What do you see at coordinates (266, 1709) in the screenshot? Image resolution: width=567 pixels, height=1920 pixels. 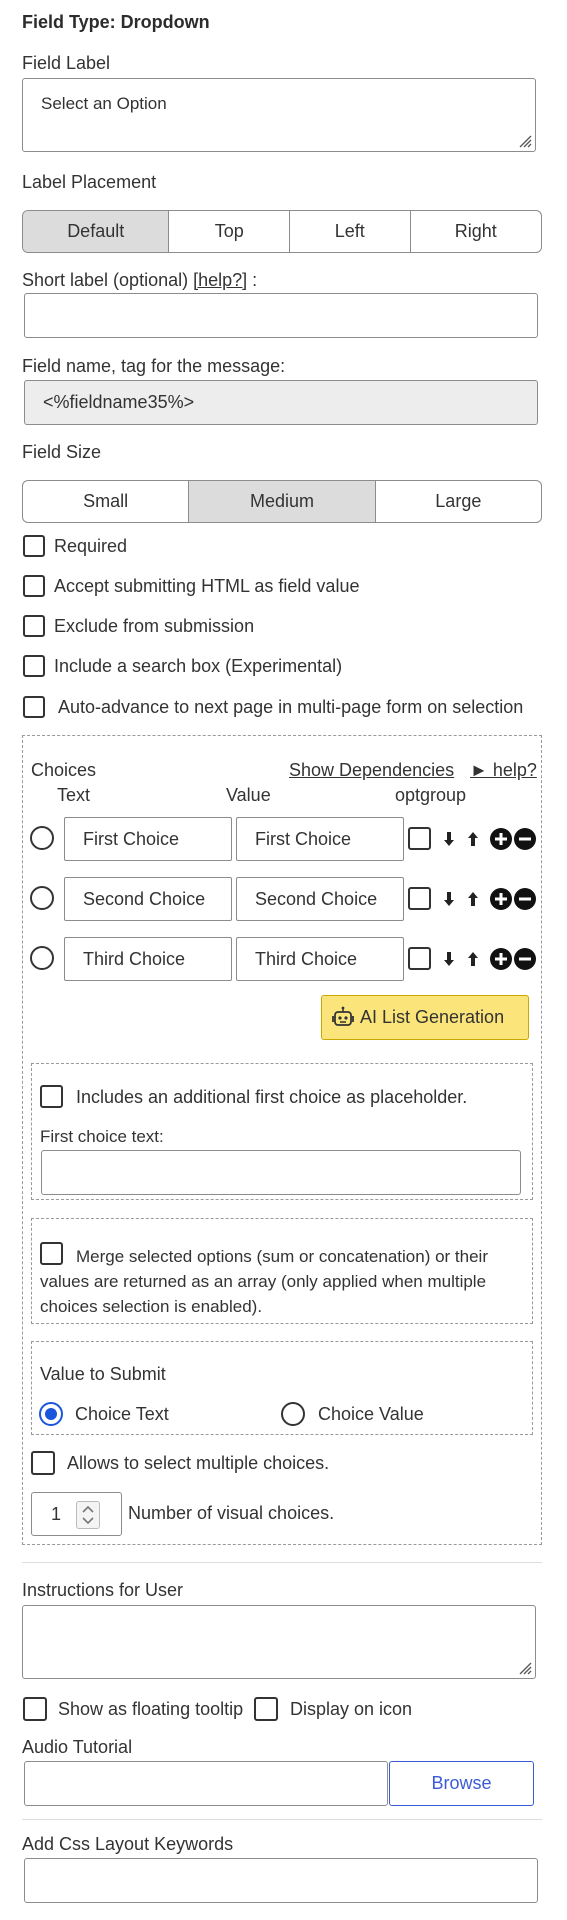 I see `display-on-icon-checkbox` at bounding box center [266, 1709].